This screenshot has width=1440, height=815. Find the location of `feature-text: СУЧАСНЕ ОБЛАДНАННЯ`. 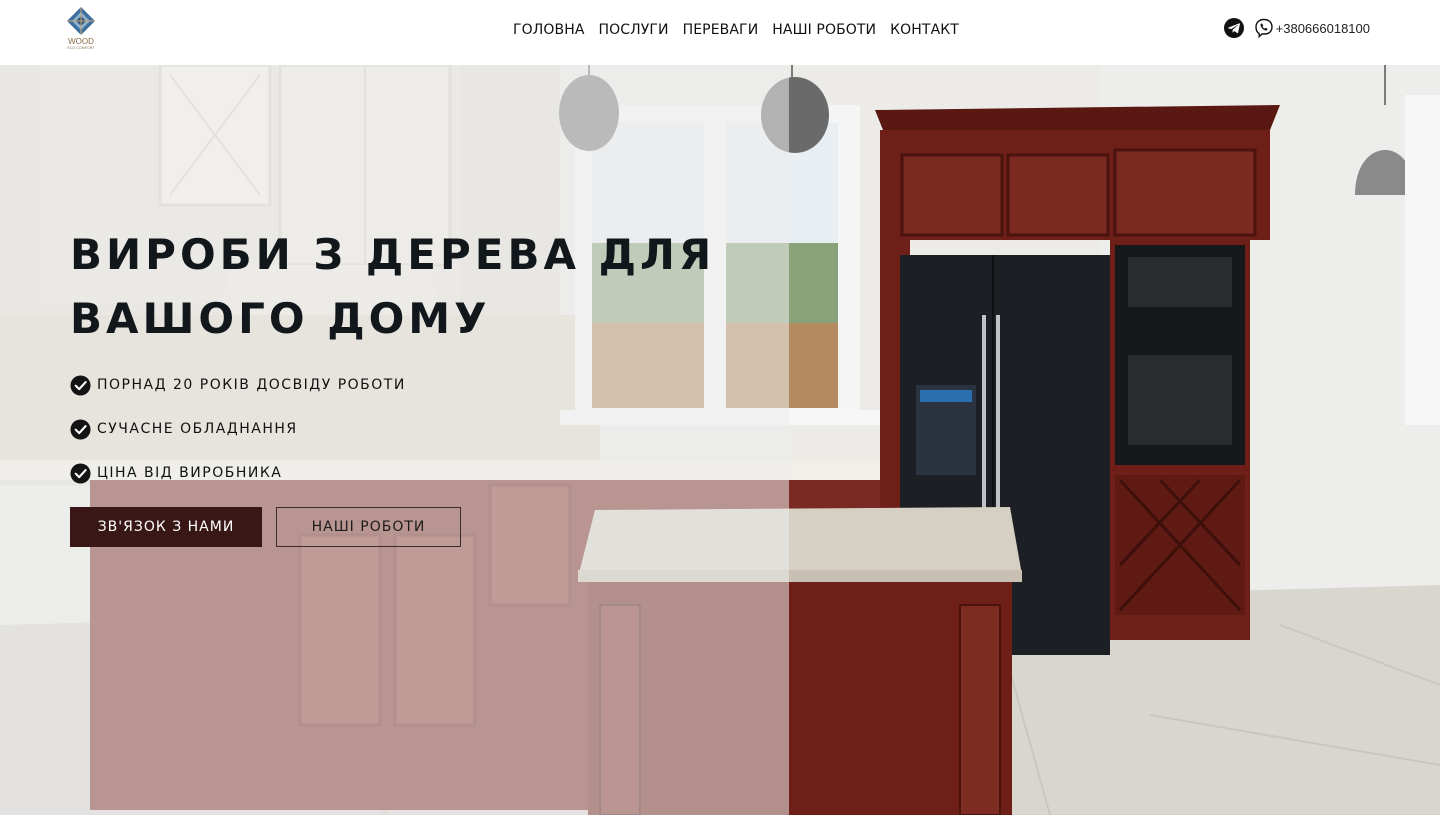

feature-text: СУЧАСНЕ ОБЛАДНАННЯ is located at coordinates (197, 429).